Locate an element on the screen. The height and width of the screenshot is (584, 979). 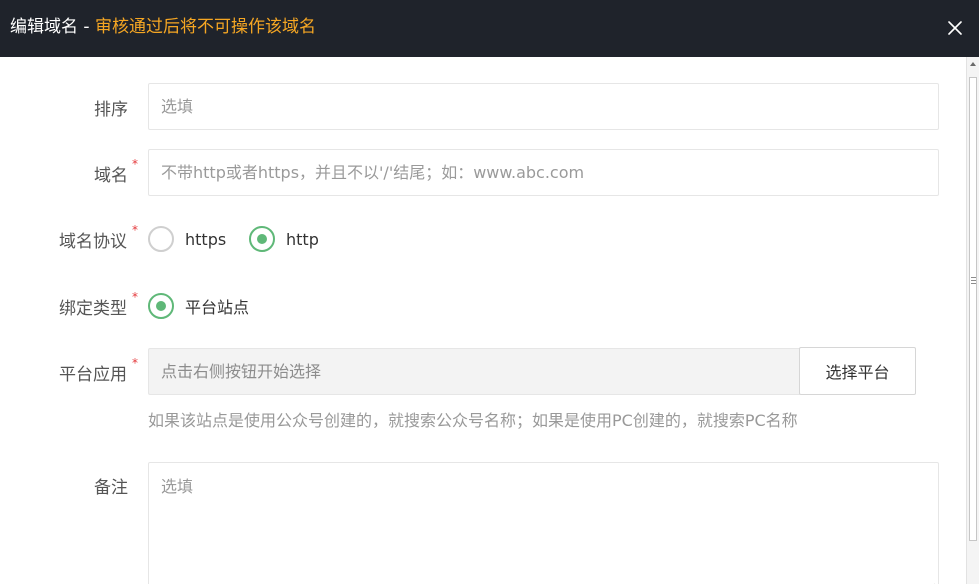
protocol-radio-https: https is located at coordinates (187, 239).